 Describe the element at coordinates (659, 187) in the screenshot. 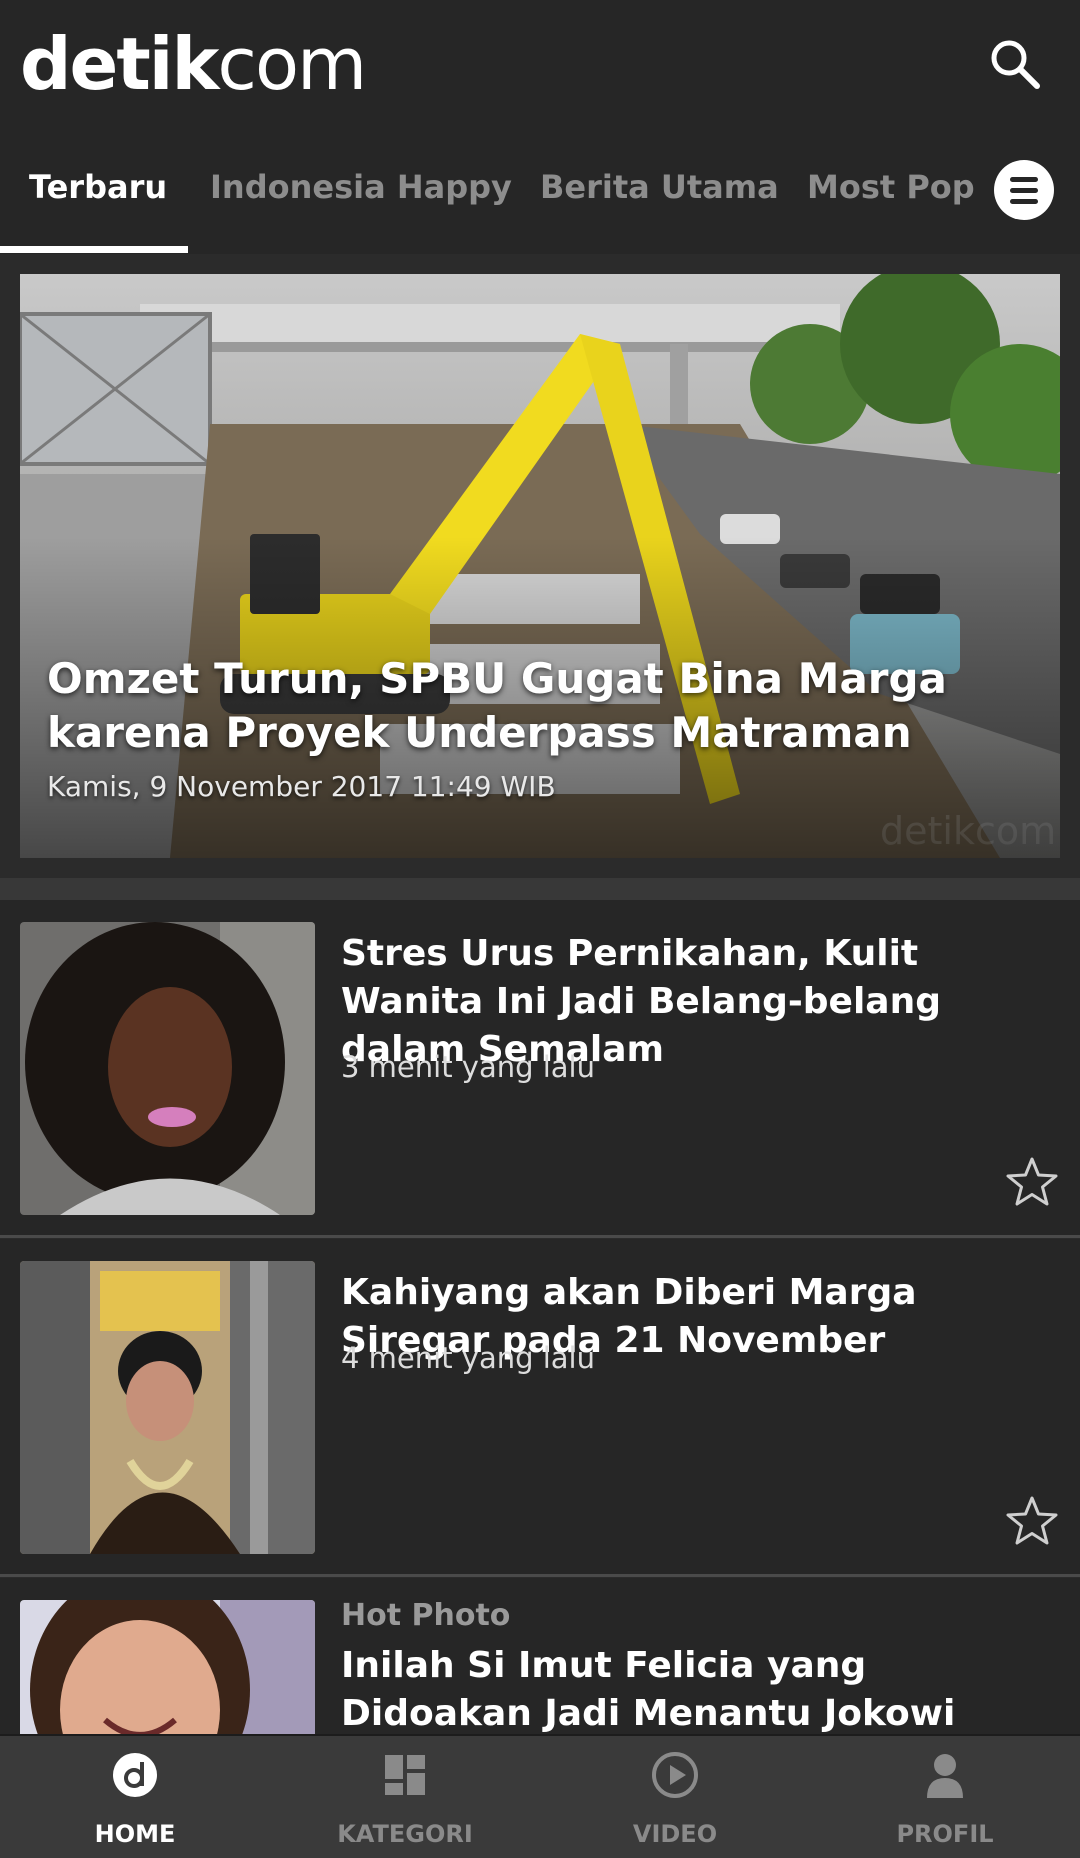

I see `tab-berita-utama: Berita Utama` at that location.